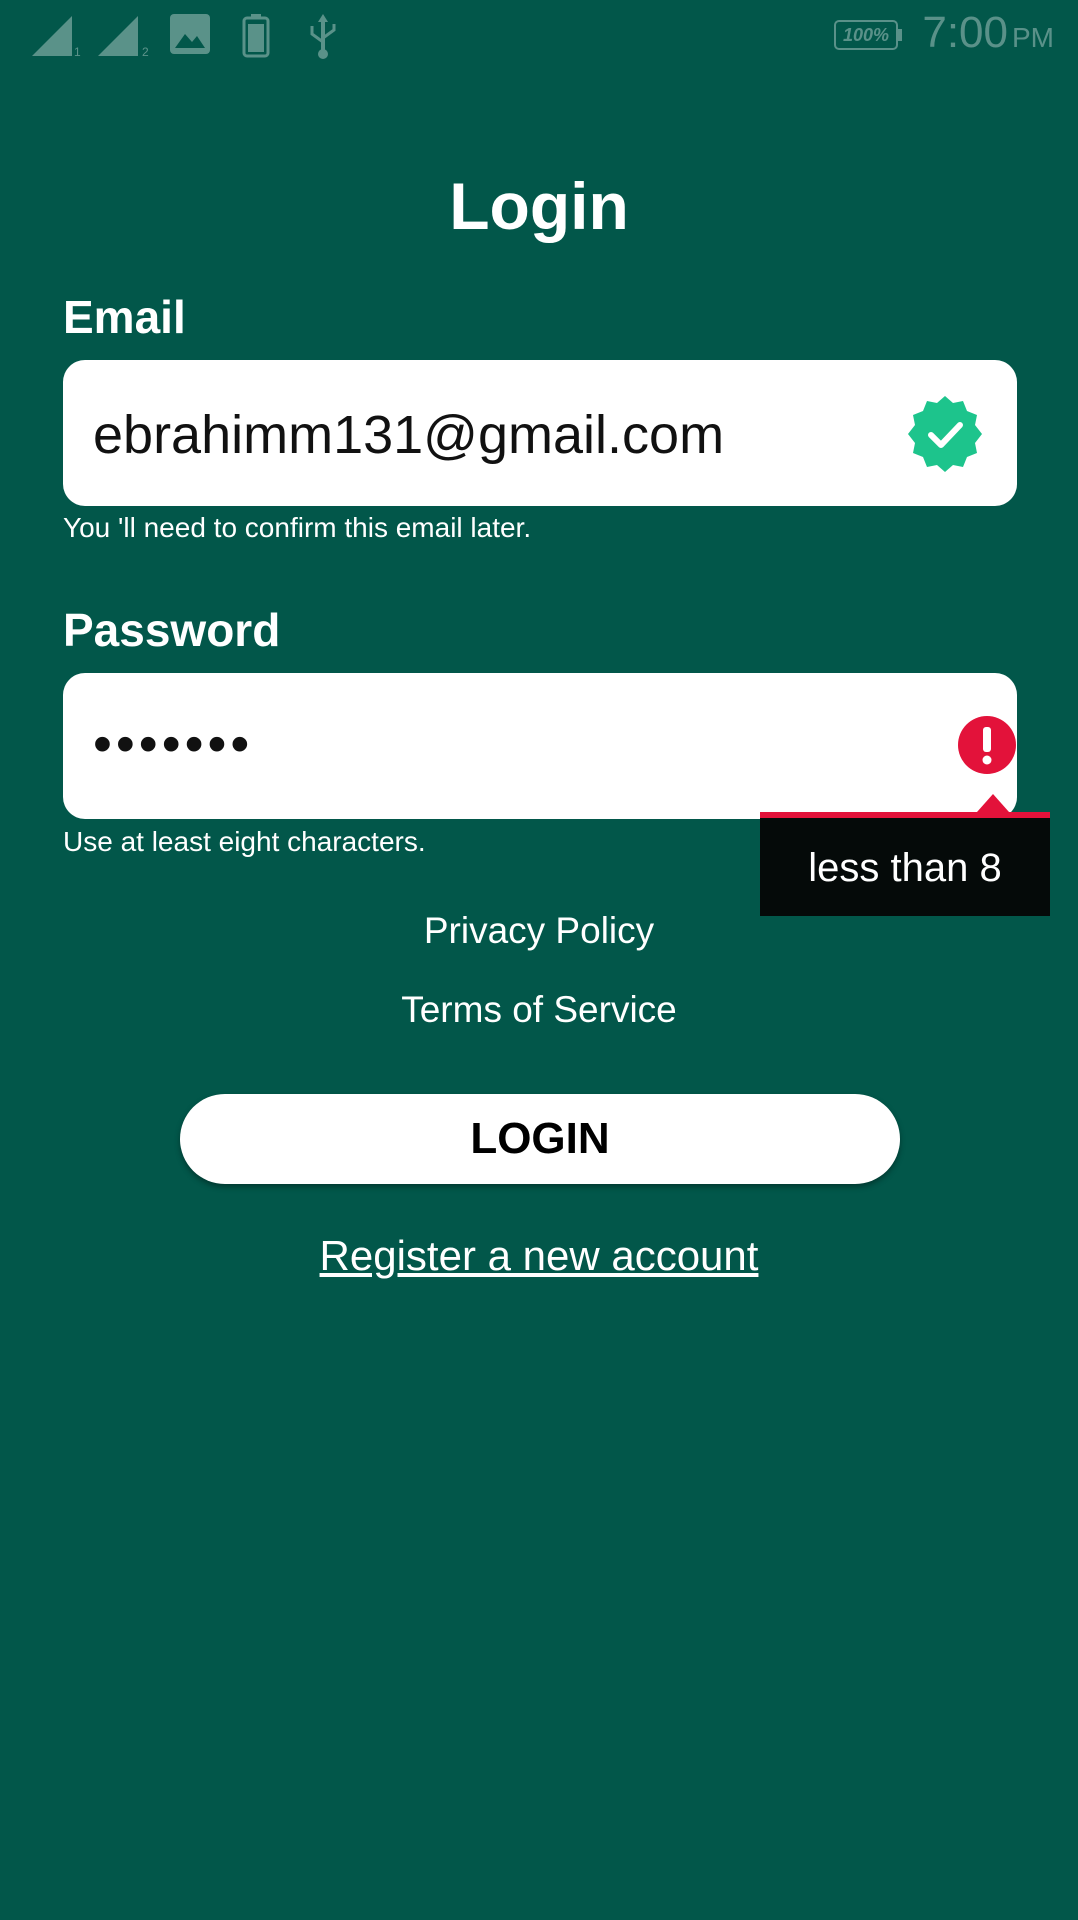  What do you see at coordinates (409, 435) in the screenshot?
I see `email-value: ebrahimm131@gmail.com` at bounding box center [409, 435].